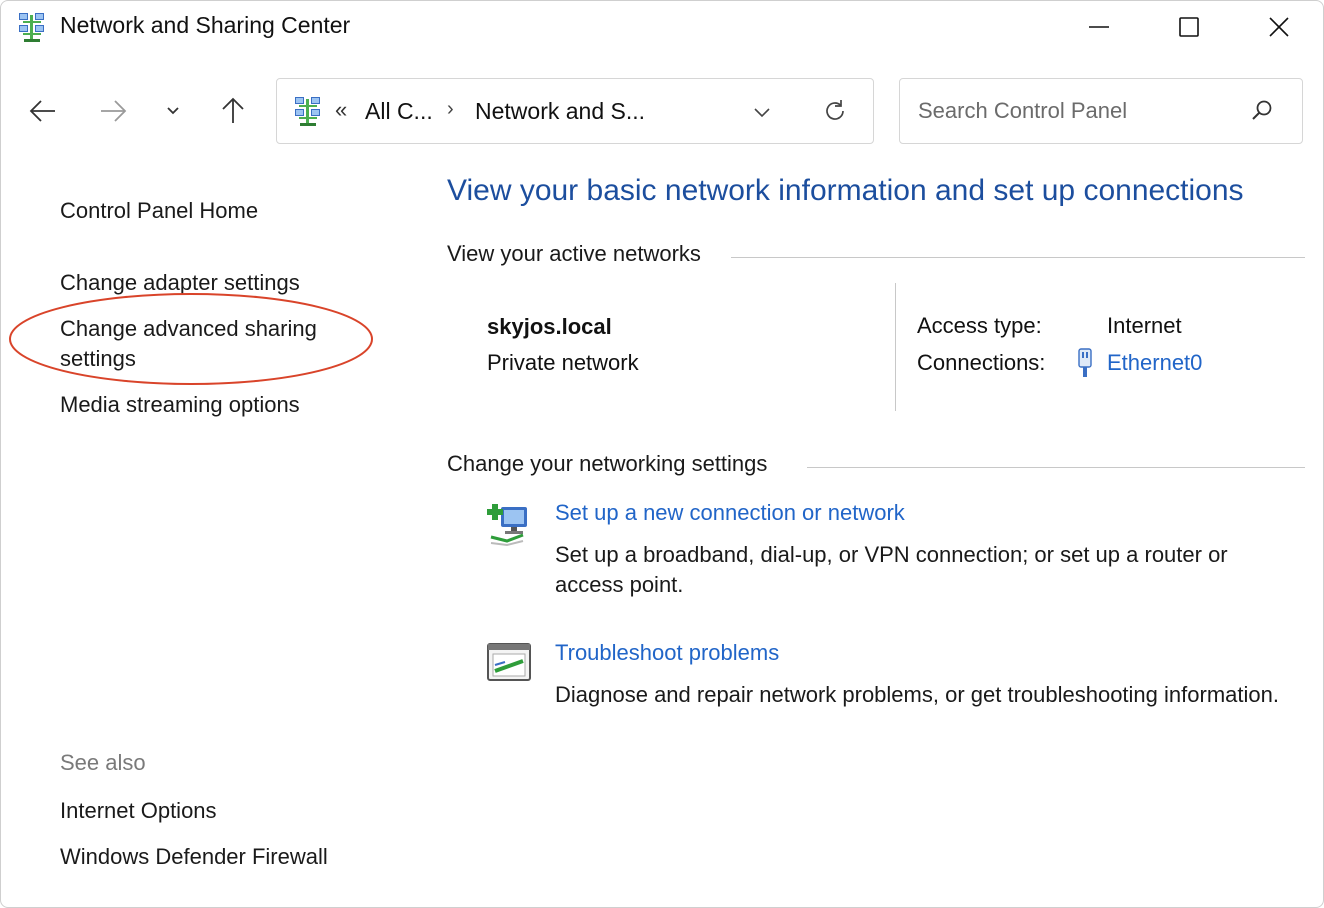 The image size is (1324, 908). What do you see at coordinates (730, 513) in the screenshot?
I see `setup-connection-link: Set up a new connection or network` at bounding box center [730, 513].